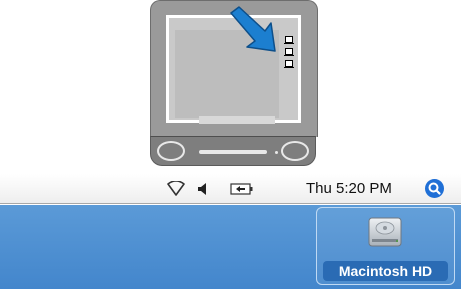  Describe the element at coordinates (253, 29) in the screenshot. I see `pointer-arrow-icon` at that location.